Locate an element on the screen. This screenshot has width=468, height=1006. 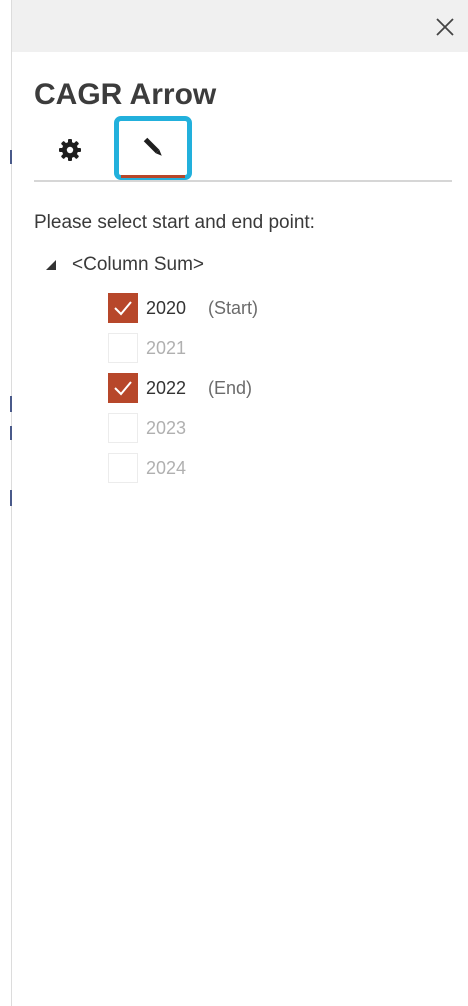
instruction-text: Please select start and end point: is located at coordinates (174, 222).